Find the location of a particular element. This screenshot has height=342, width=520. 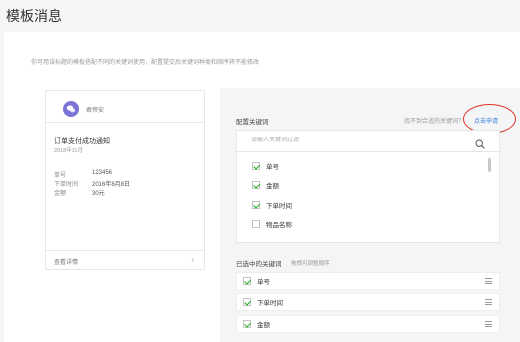

keyword-option-label: 单号 is located at coordinates (272, 167).